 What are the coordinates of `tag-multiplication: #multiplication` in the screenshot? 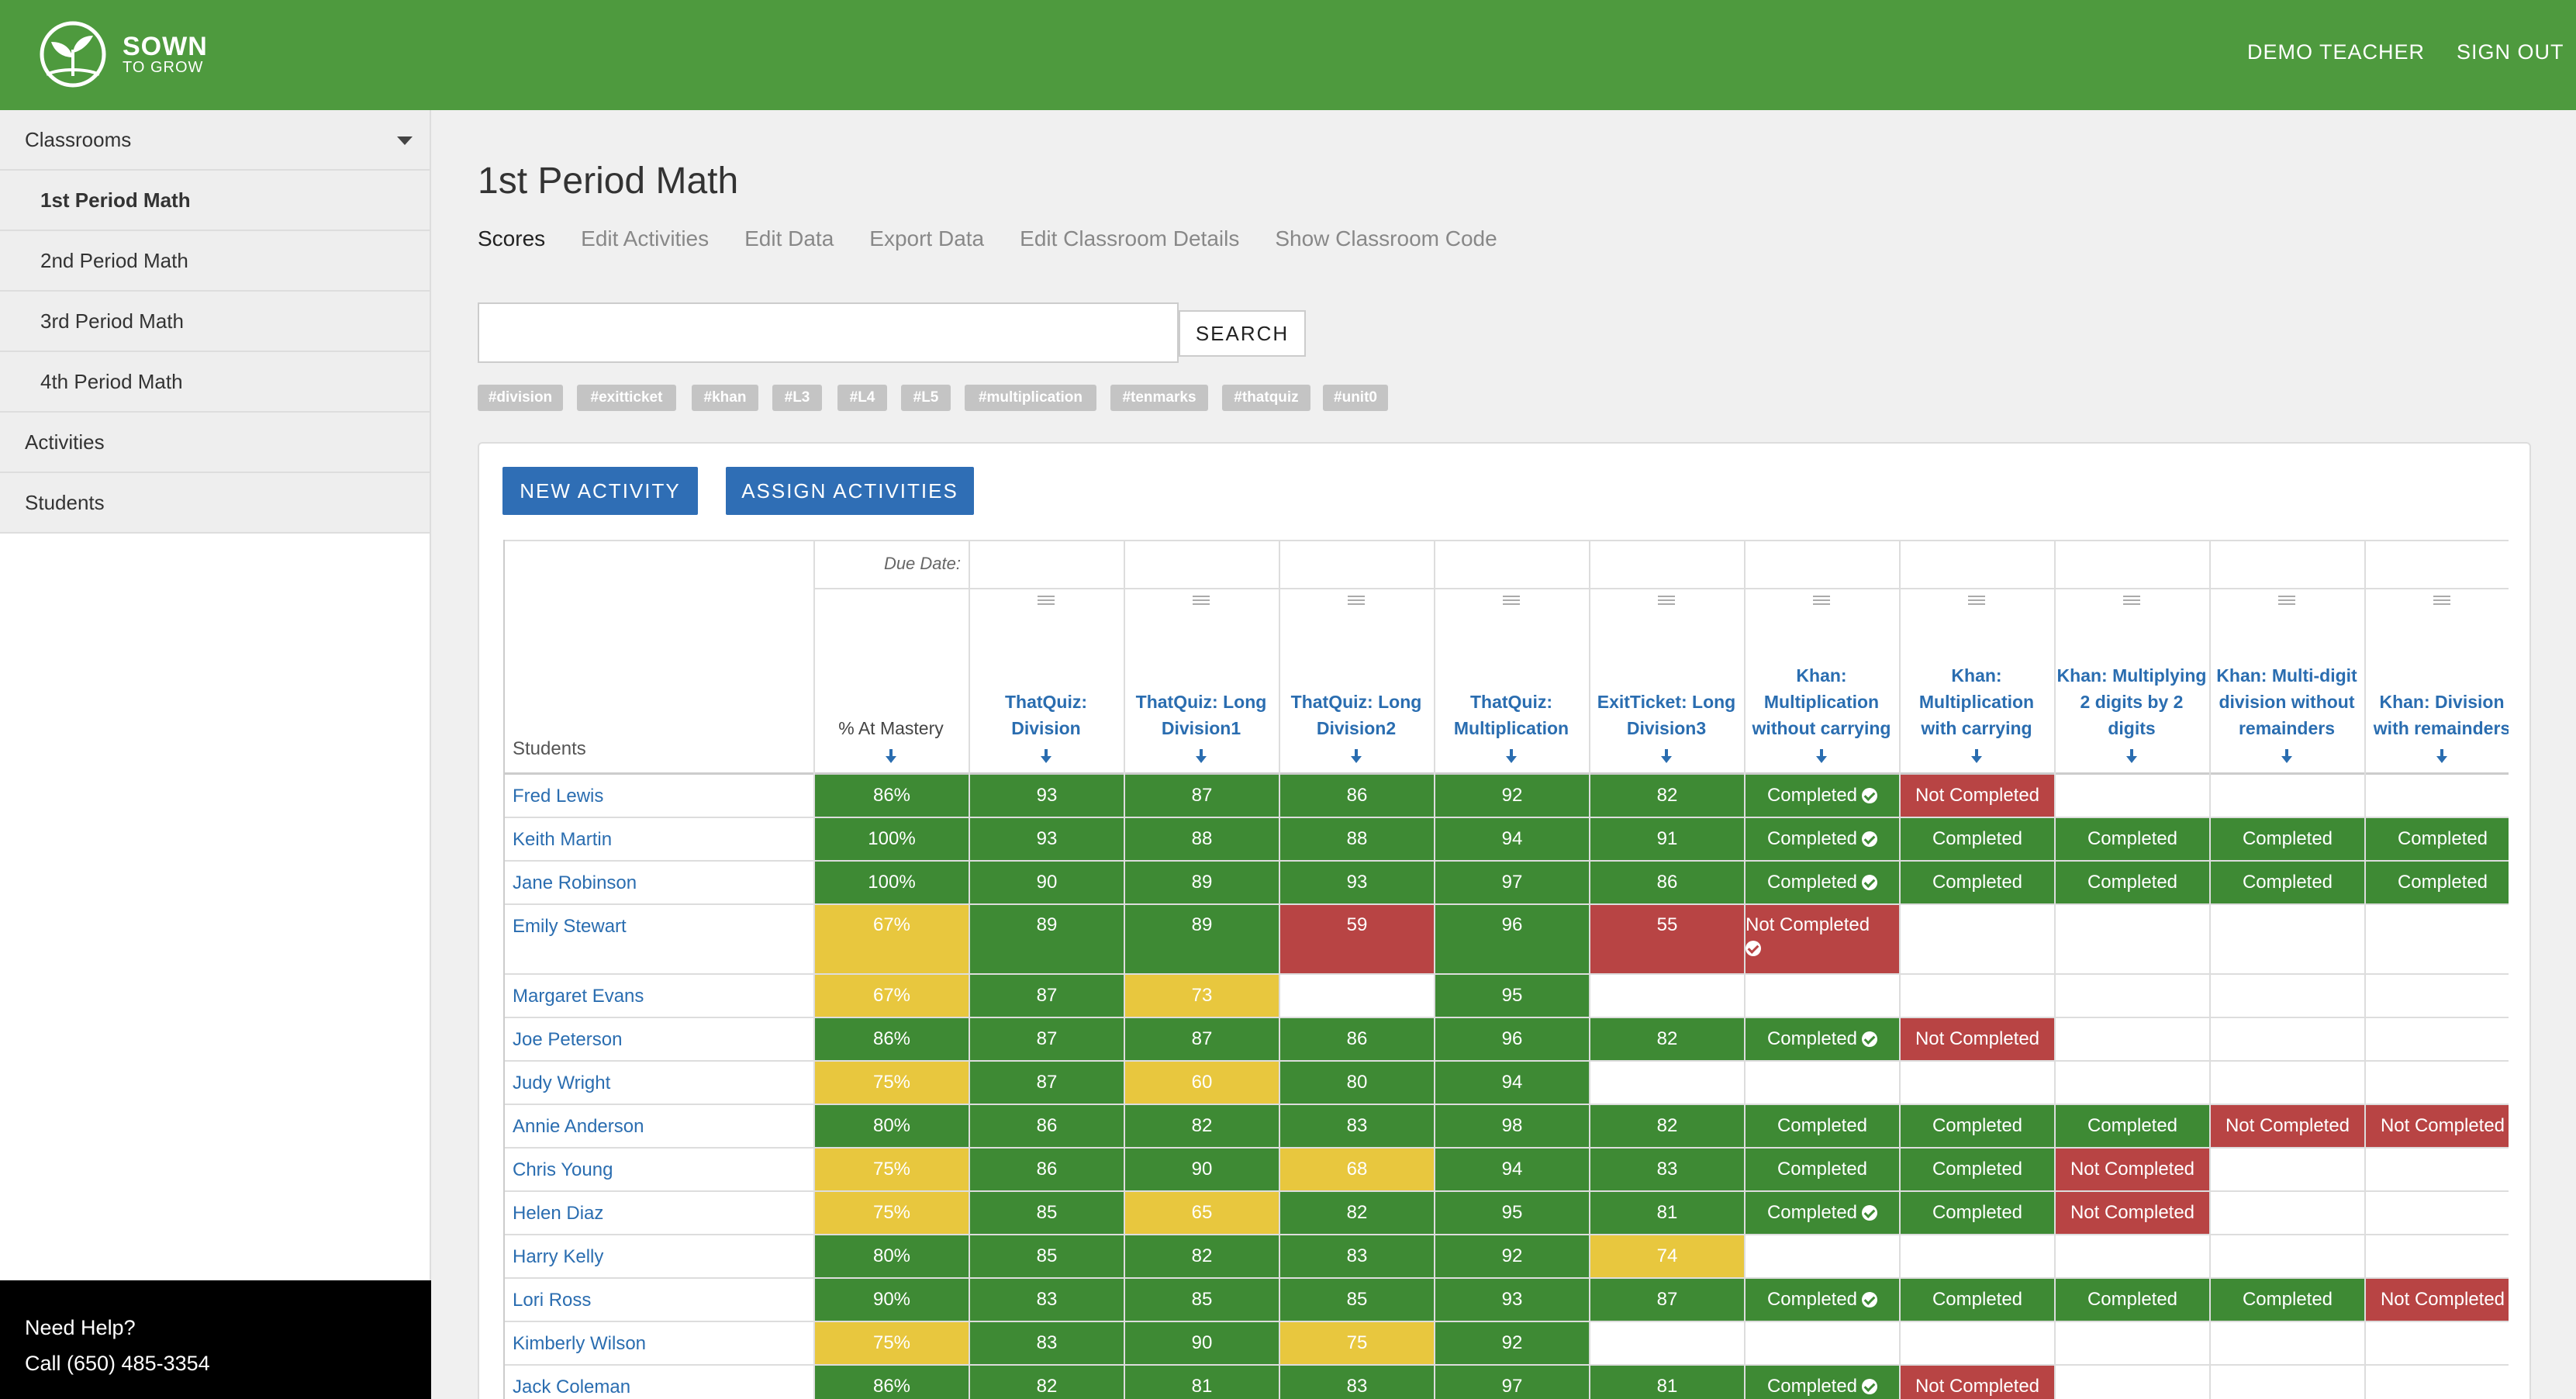 It's located at (1030, 398).